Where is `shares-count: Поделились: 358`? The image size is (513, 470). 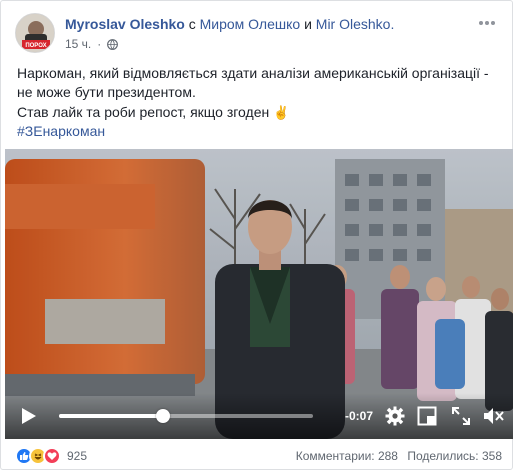 shares-count: Поделились: 358 is located at coordinates (454, 456).